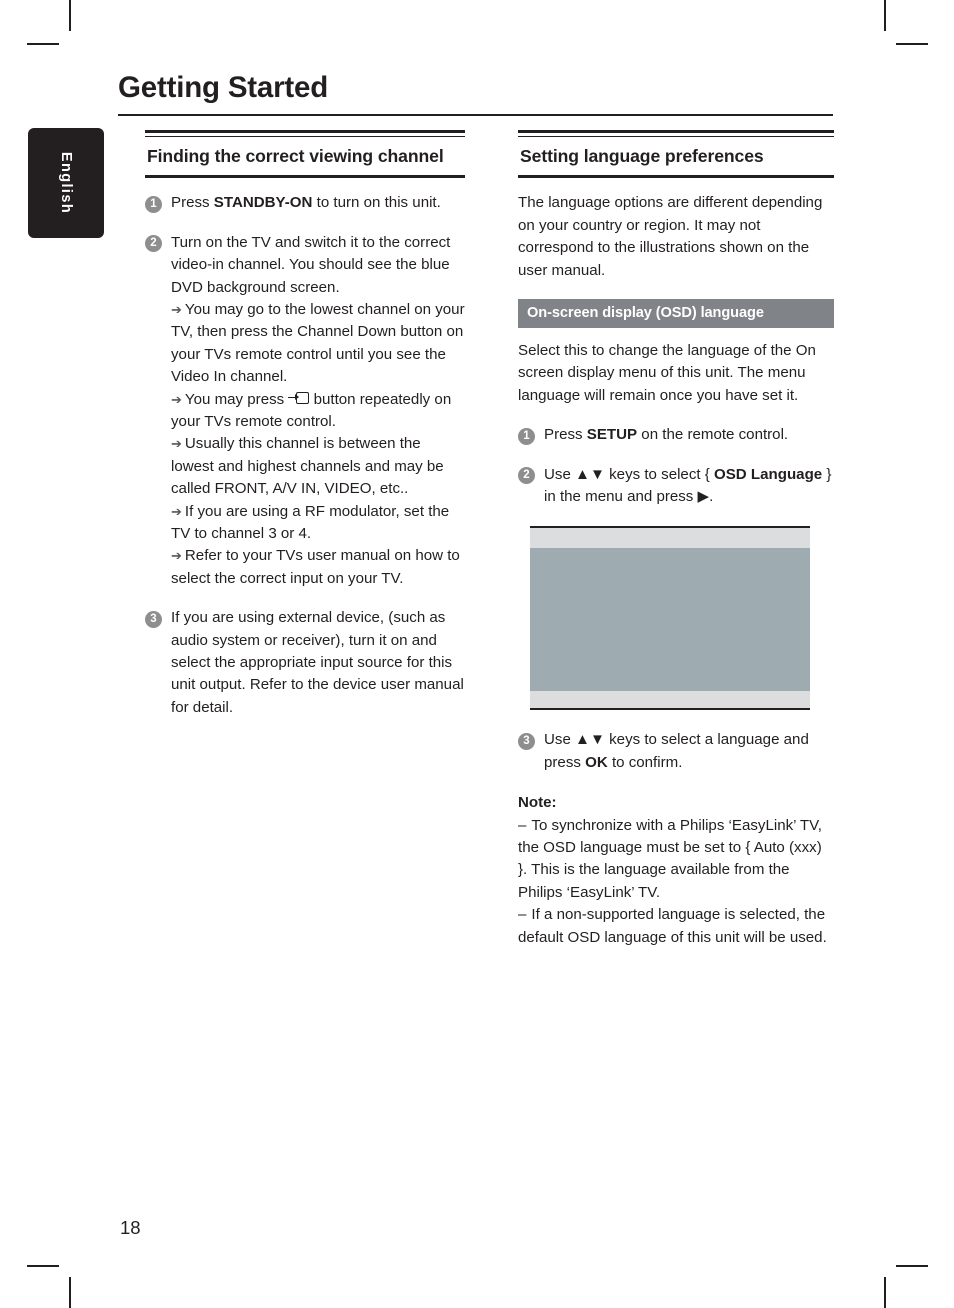 This screenshot has width=954, height=1308. I want to click on left-step-1: 1 Press STANDBY-ON to turn on this unit., so click(305, 203).